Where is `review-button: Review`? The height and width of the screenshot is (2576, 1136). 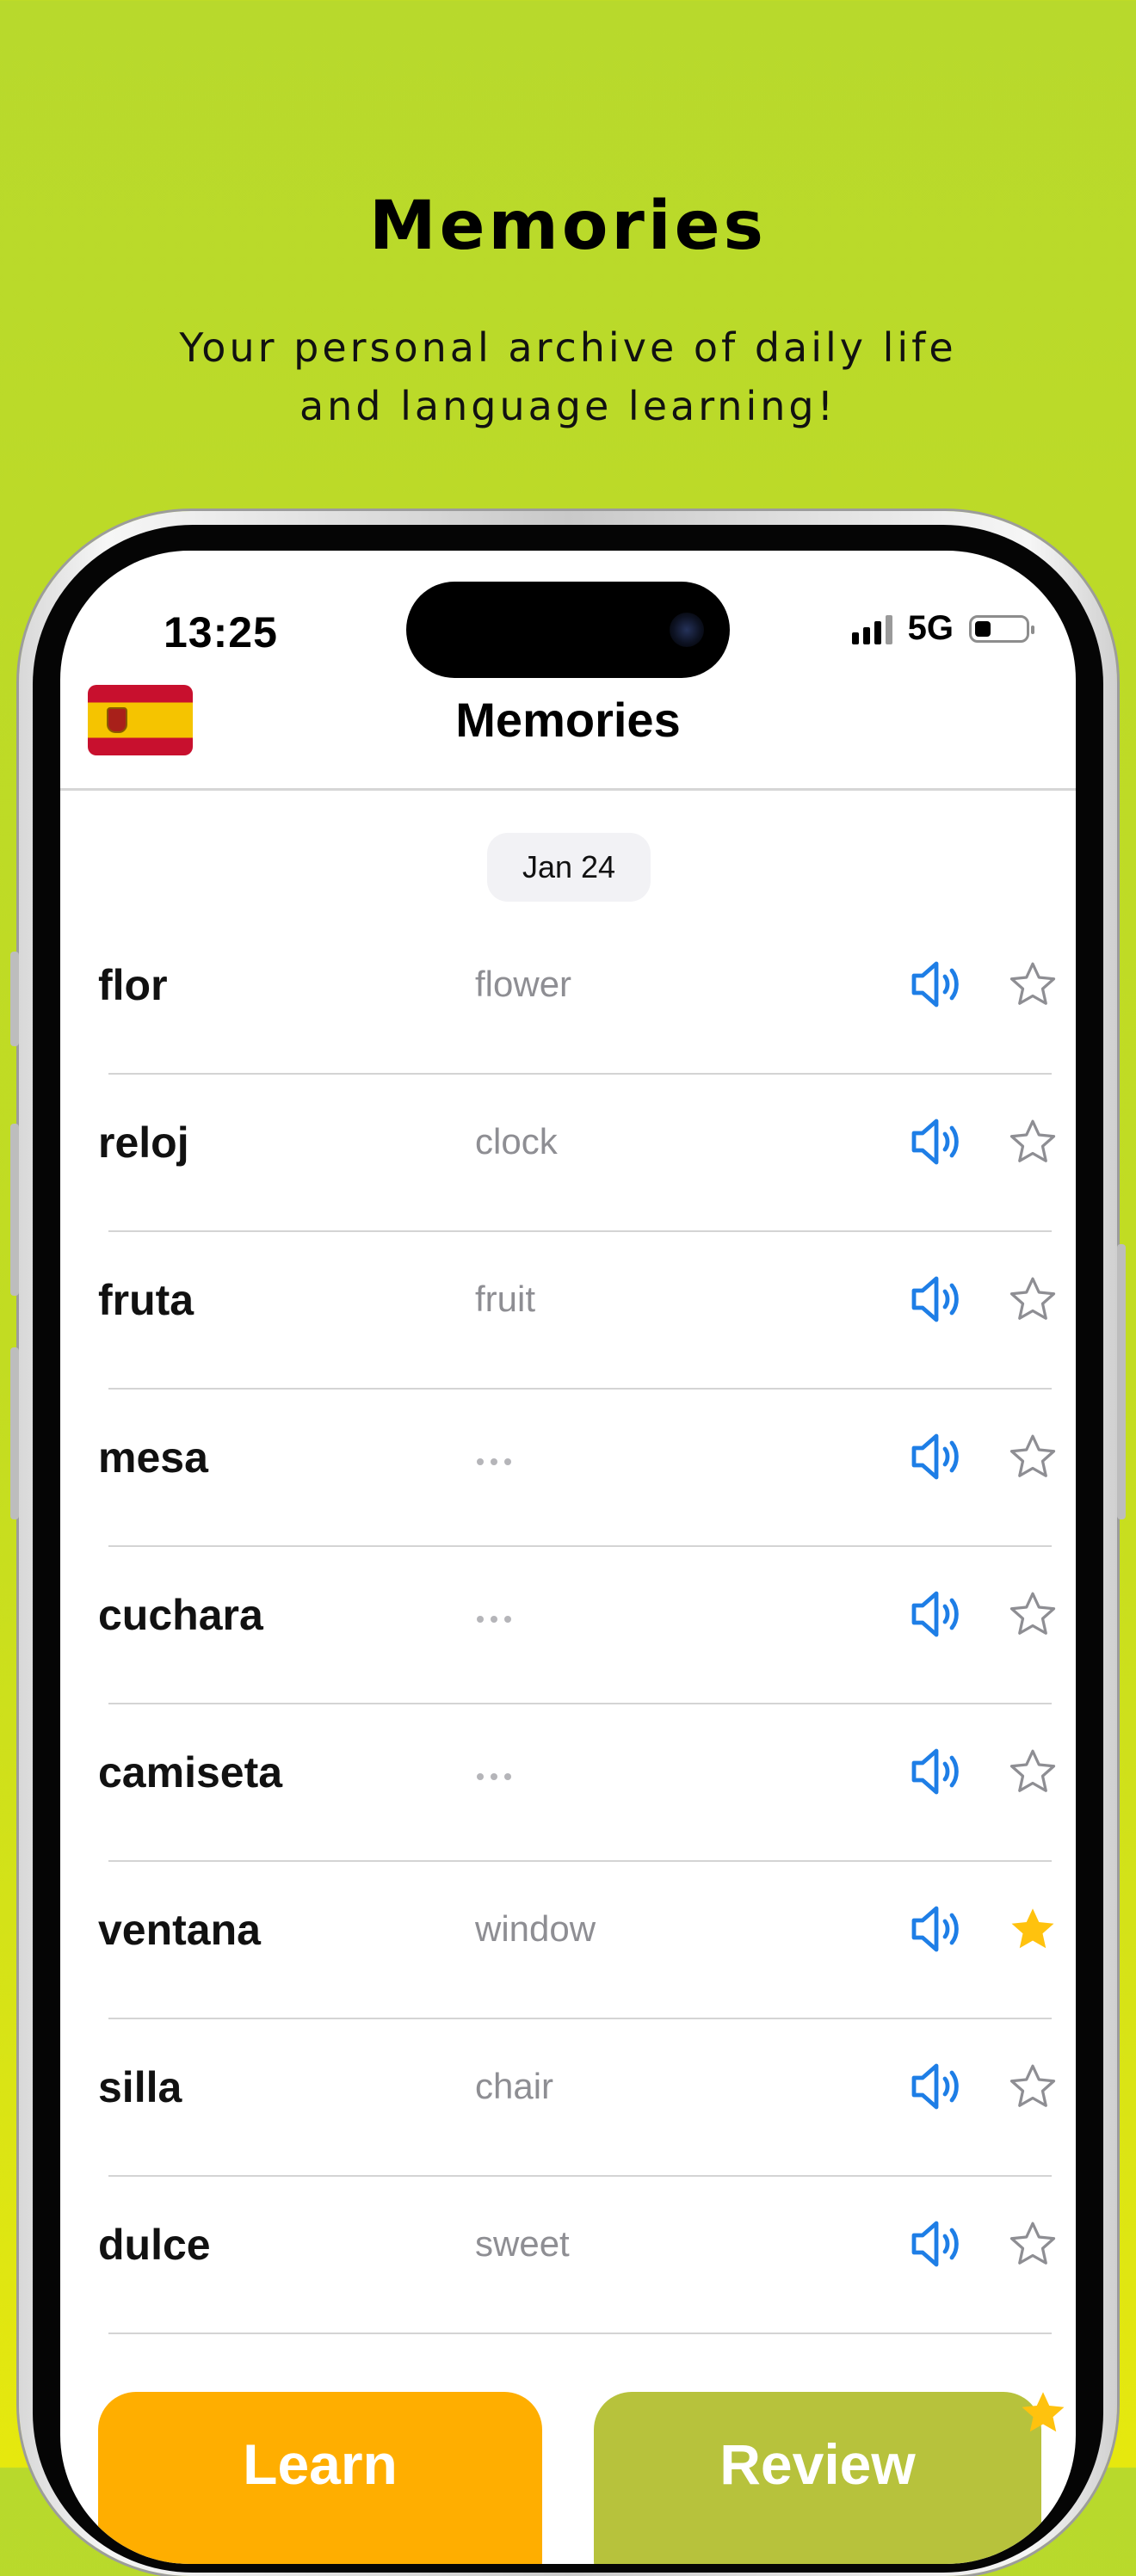
review-button: Review is located at coordinates (817, 2478).